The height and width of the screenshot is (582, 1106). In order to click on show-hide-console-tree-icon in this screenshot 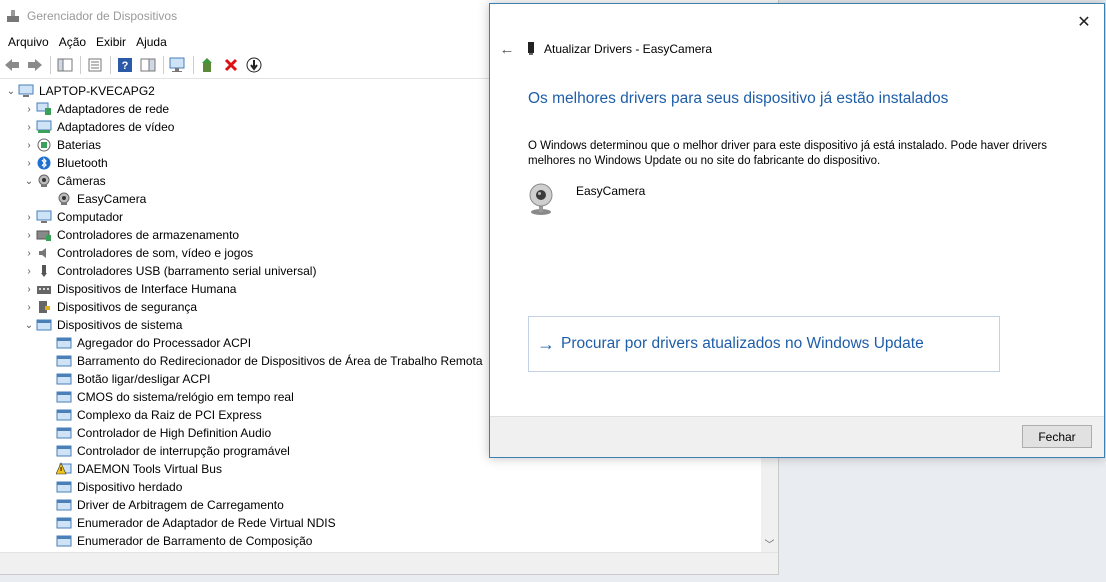, I will do `click(65, 65)`.